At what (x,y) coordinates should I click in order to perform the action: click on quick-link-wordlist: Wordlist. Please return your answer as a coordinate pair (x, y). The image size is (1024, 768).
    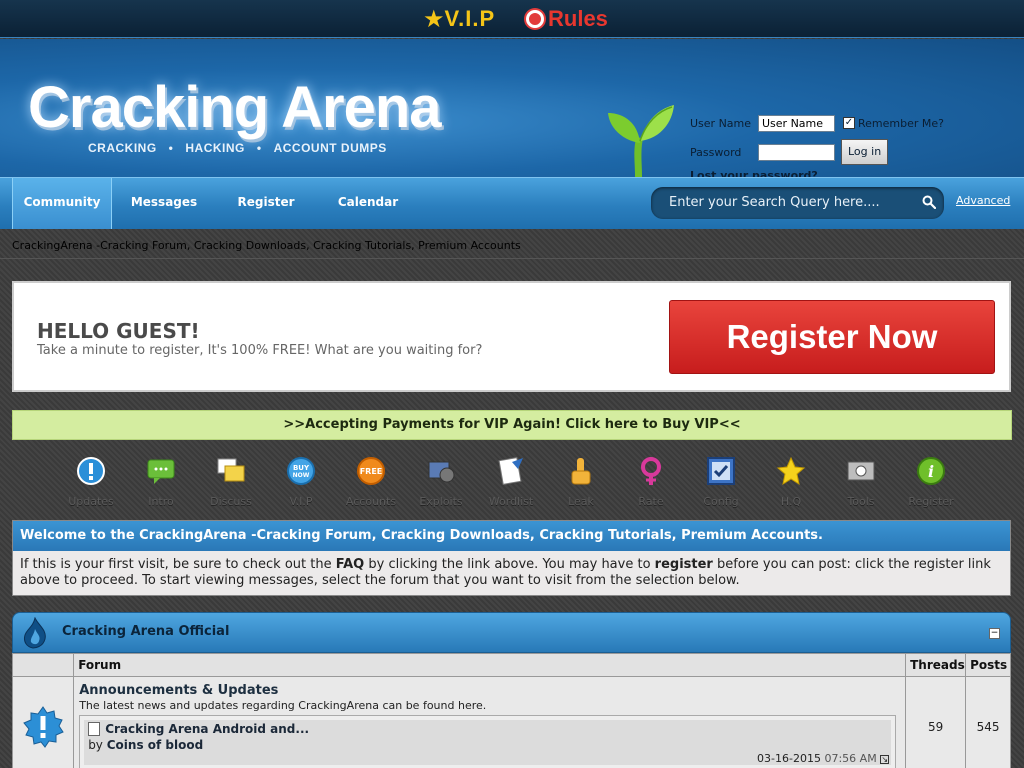
    Looking at the image, I should click on (511, 482).